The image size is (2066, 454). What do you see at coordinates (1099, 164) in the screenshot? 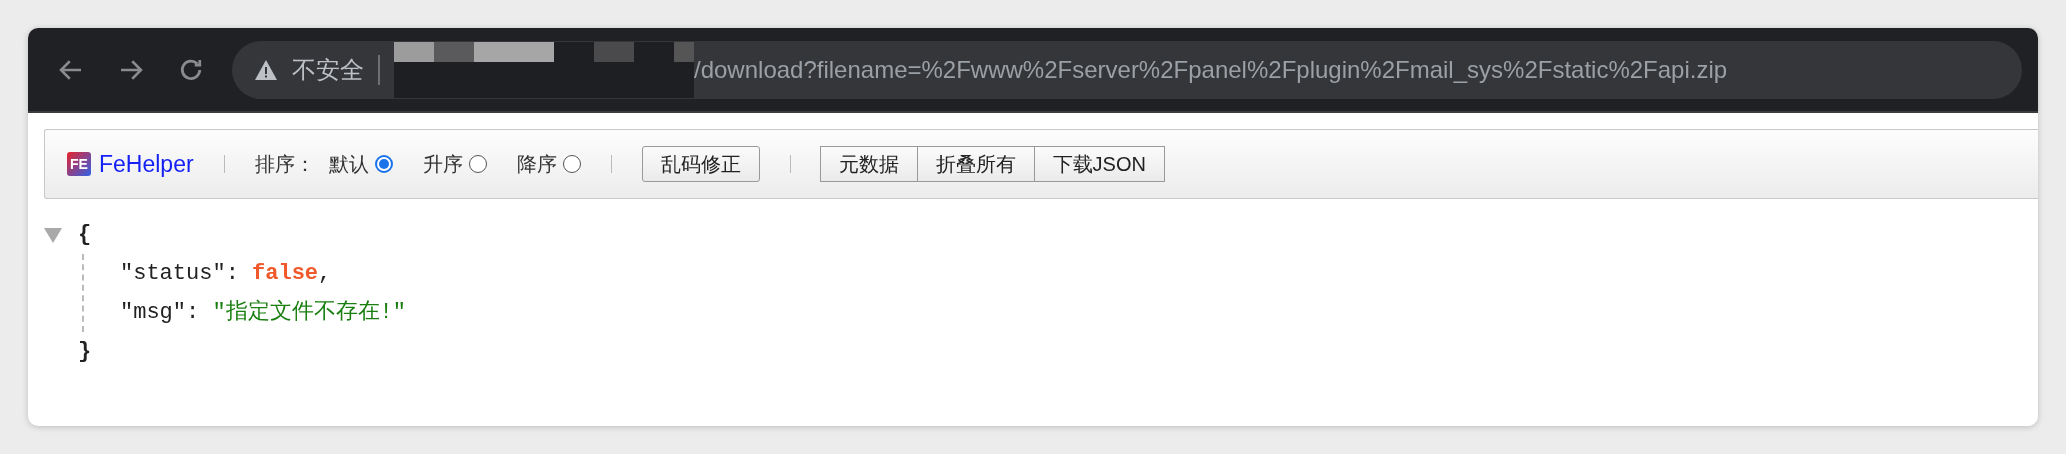
I see `toolbar-button: 下载JSON` at bounding box center [1099, 164].